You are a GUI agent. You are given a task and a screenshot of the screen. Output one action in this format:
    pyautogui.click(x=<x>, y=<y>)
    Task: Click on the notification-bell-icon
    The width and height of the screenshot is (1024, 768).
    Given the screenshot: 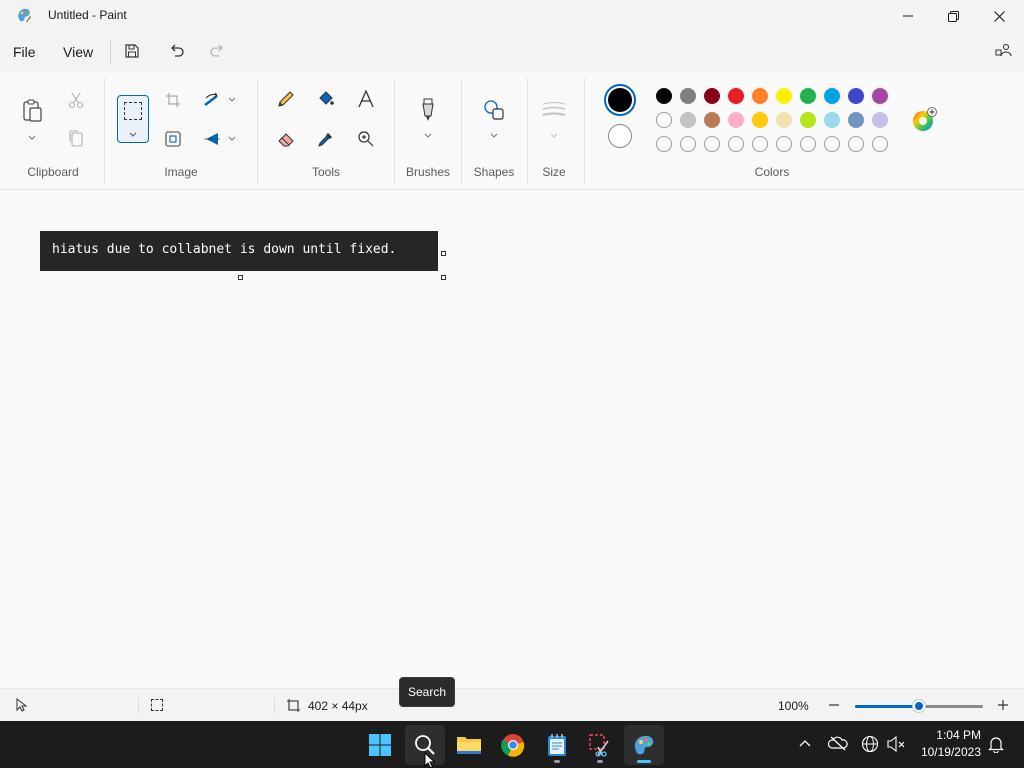 What is the action you would take?
    pyautogui.click(x=996, y=745)
    